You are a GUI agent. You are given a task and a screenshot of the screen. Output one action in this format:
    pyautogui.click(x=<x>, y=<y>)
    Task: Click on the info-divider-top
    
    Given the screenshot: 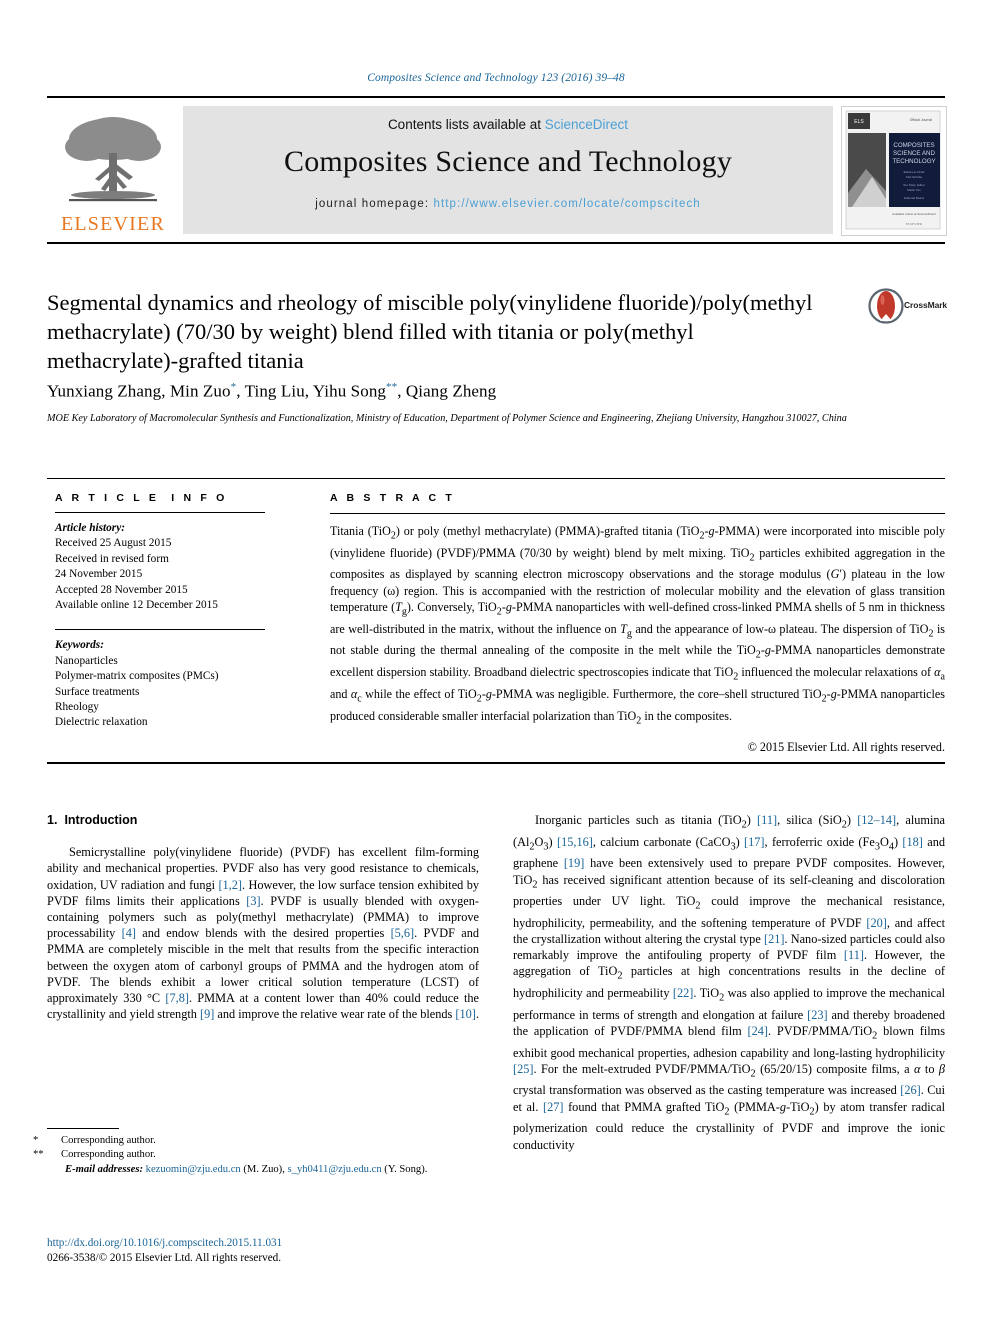 What is the action you would take?
    pyautogui.click(x=496, y=478)
    